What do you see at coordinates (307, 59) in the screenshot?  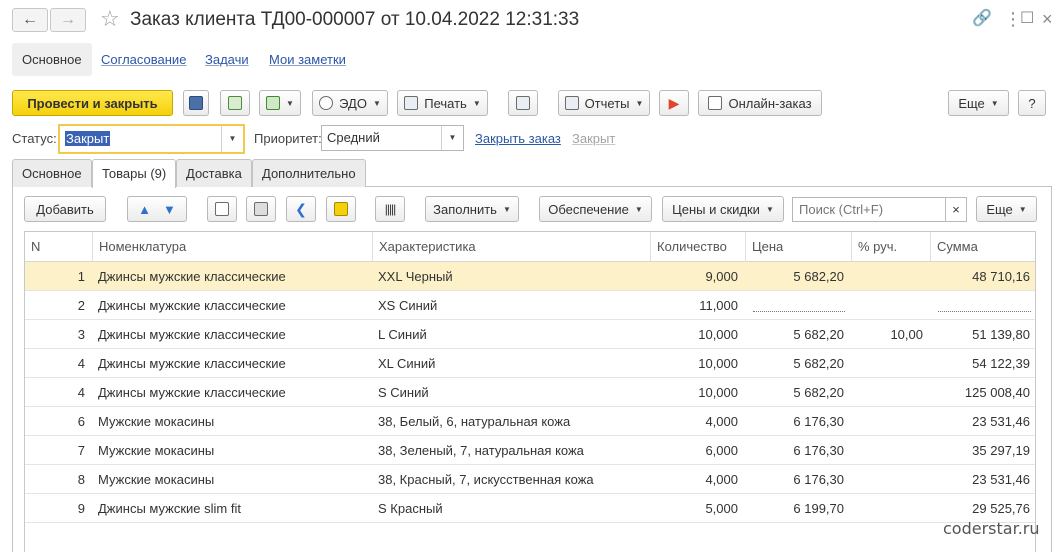 I see `section-tab-notes: Мои заметки` at bounding box center [307, 59].